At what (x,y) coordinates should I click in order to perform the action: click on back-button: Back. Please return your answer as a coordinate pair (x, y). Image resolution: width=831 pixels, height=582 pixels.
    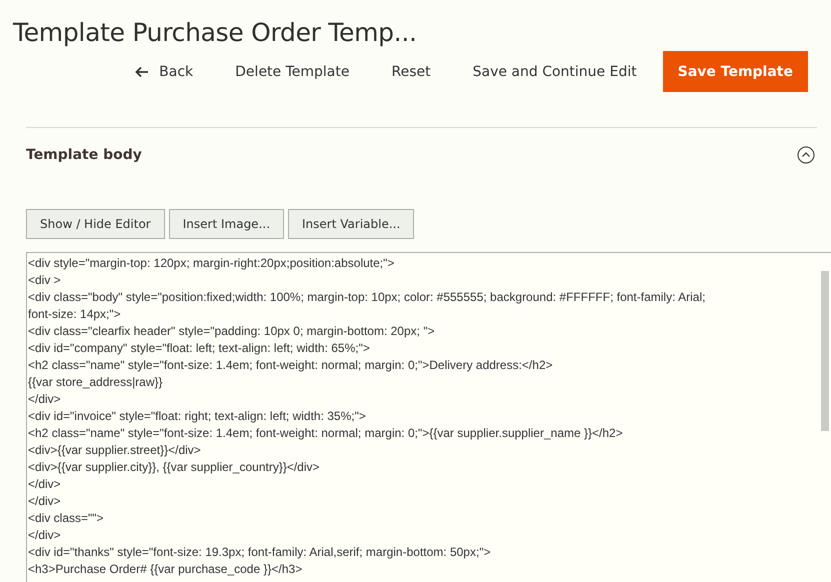
    Looking at the image, I should click on (164, 71).